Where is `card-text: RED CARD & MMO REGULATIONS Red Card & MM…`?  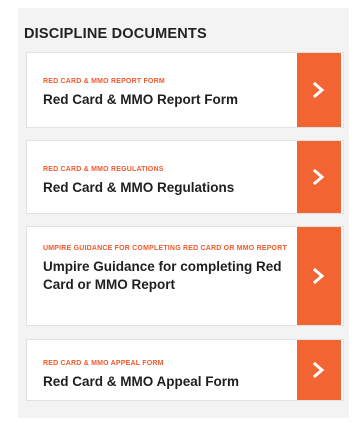
card-text: RED CARD & MMO REGULATIONS Red Card & MM… is located at coordinates (165, 181).